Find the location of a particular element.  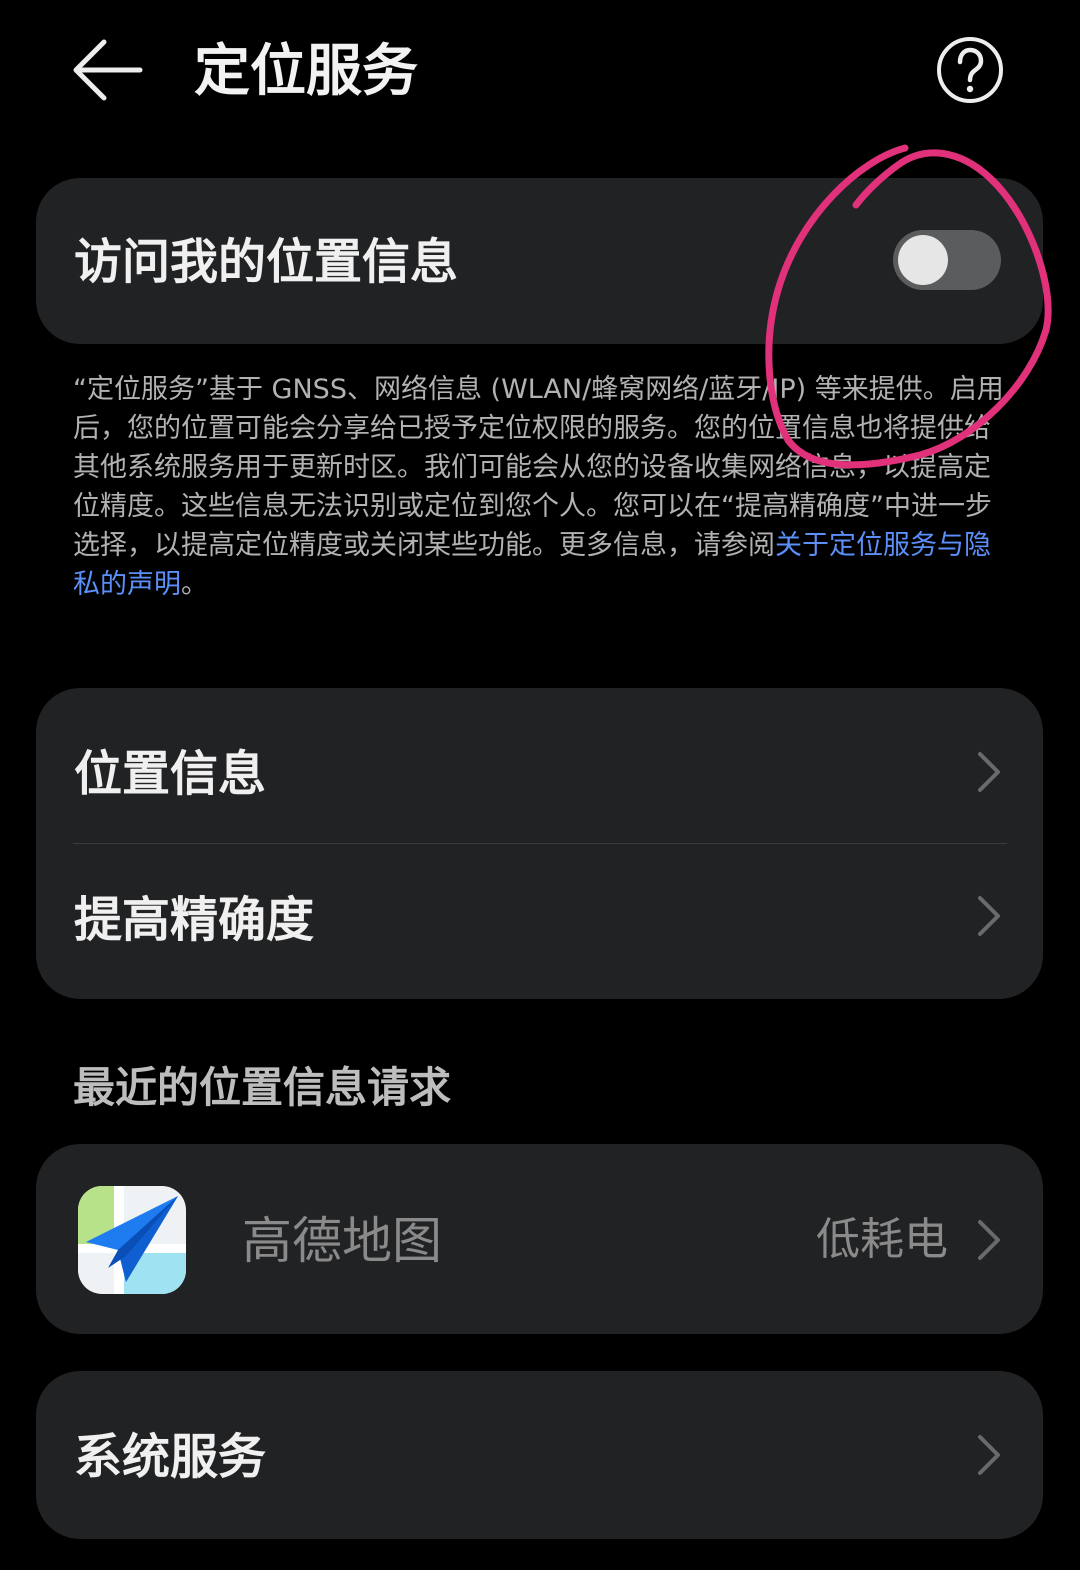

back-arrow-icon is located at coordinates (106, 70).